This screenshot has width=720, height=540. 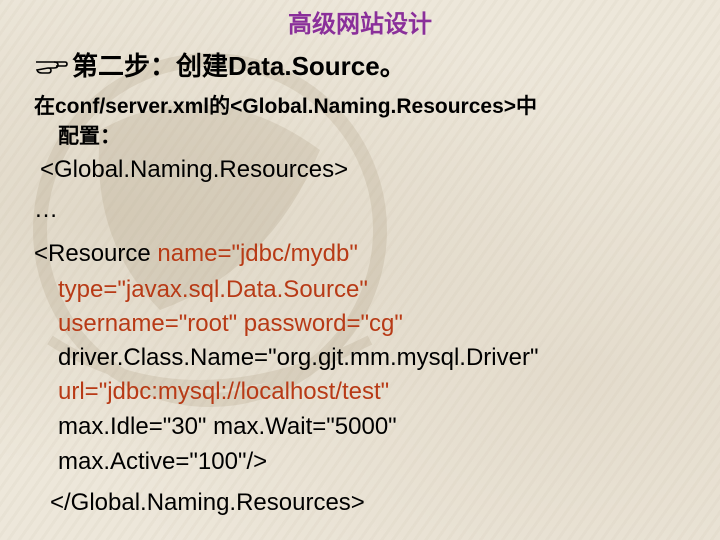 I want to click on code-open-tag: <Global.Naming.Resources>, so click(x=194, y=169).